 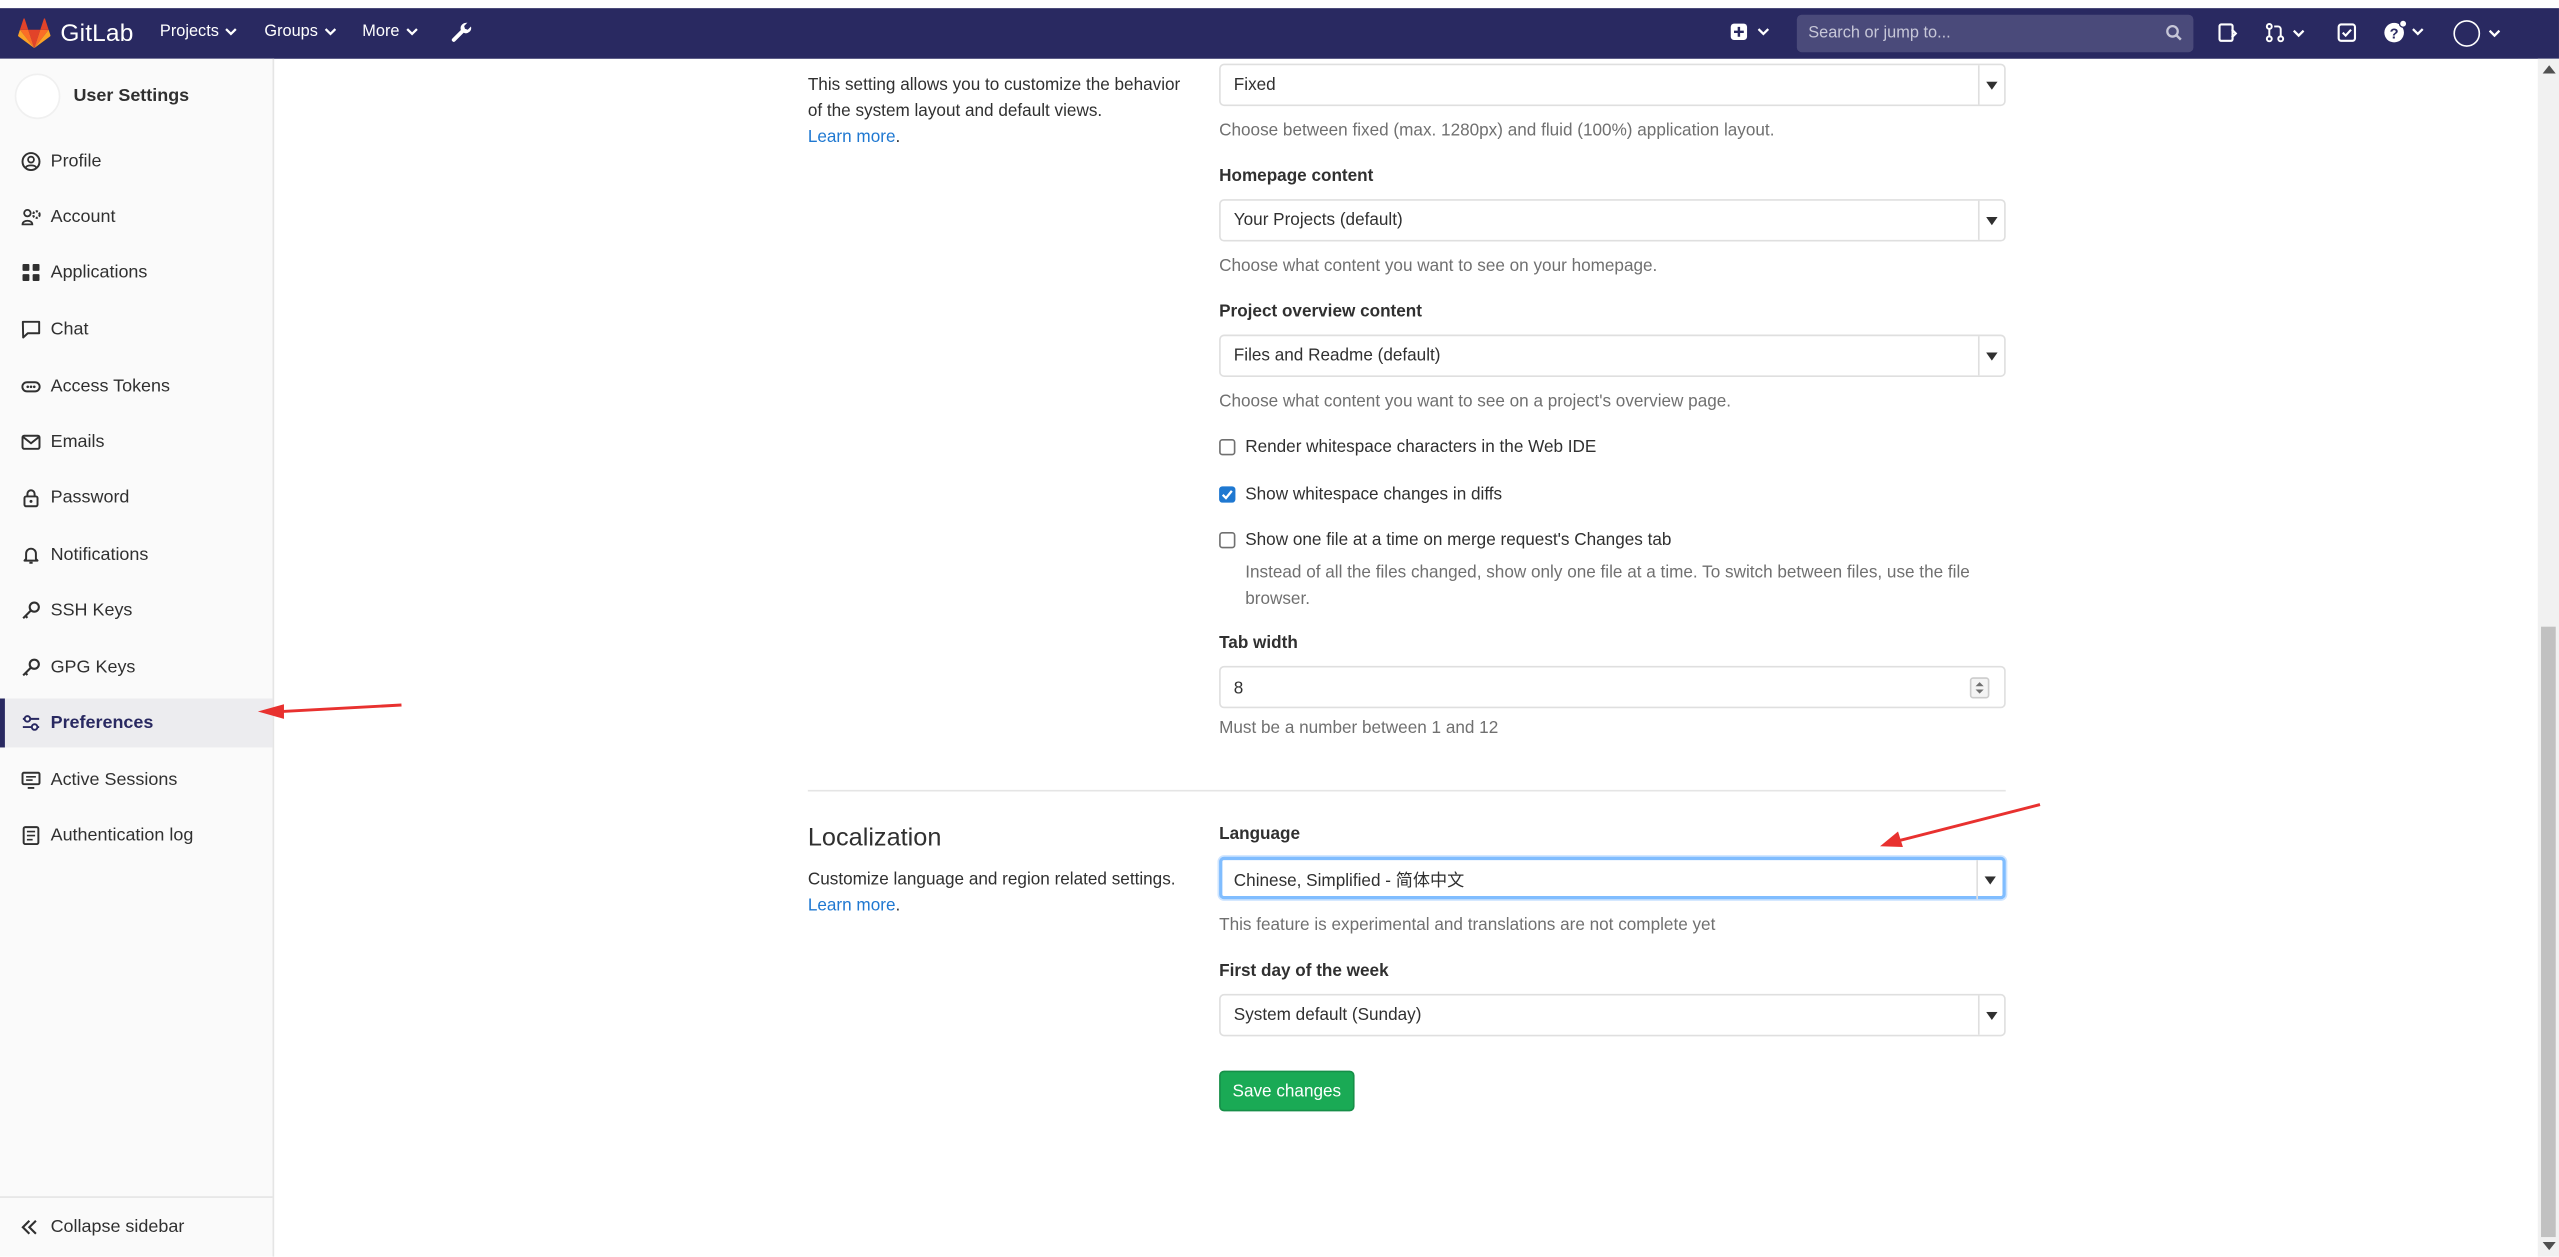 What do you see at coordinates (1279, 4) in the screenshot?
I see `top-strip` at bounding box center [1279, 4].